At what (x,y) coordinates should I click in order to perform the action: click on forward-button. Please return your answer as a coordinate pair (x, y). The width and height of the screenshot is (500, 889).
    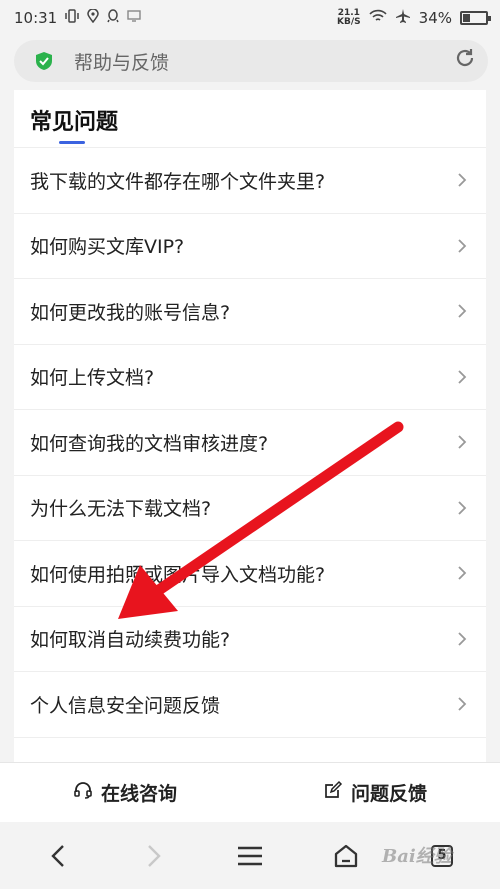
    Looking at the image, I should click on (154, 856).